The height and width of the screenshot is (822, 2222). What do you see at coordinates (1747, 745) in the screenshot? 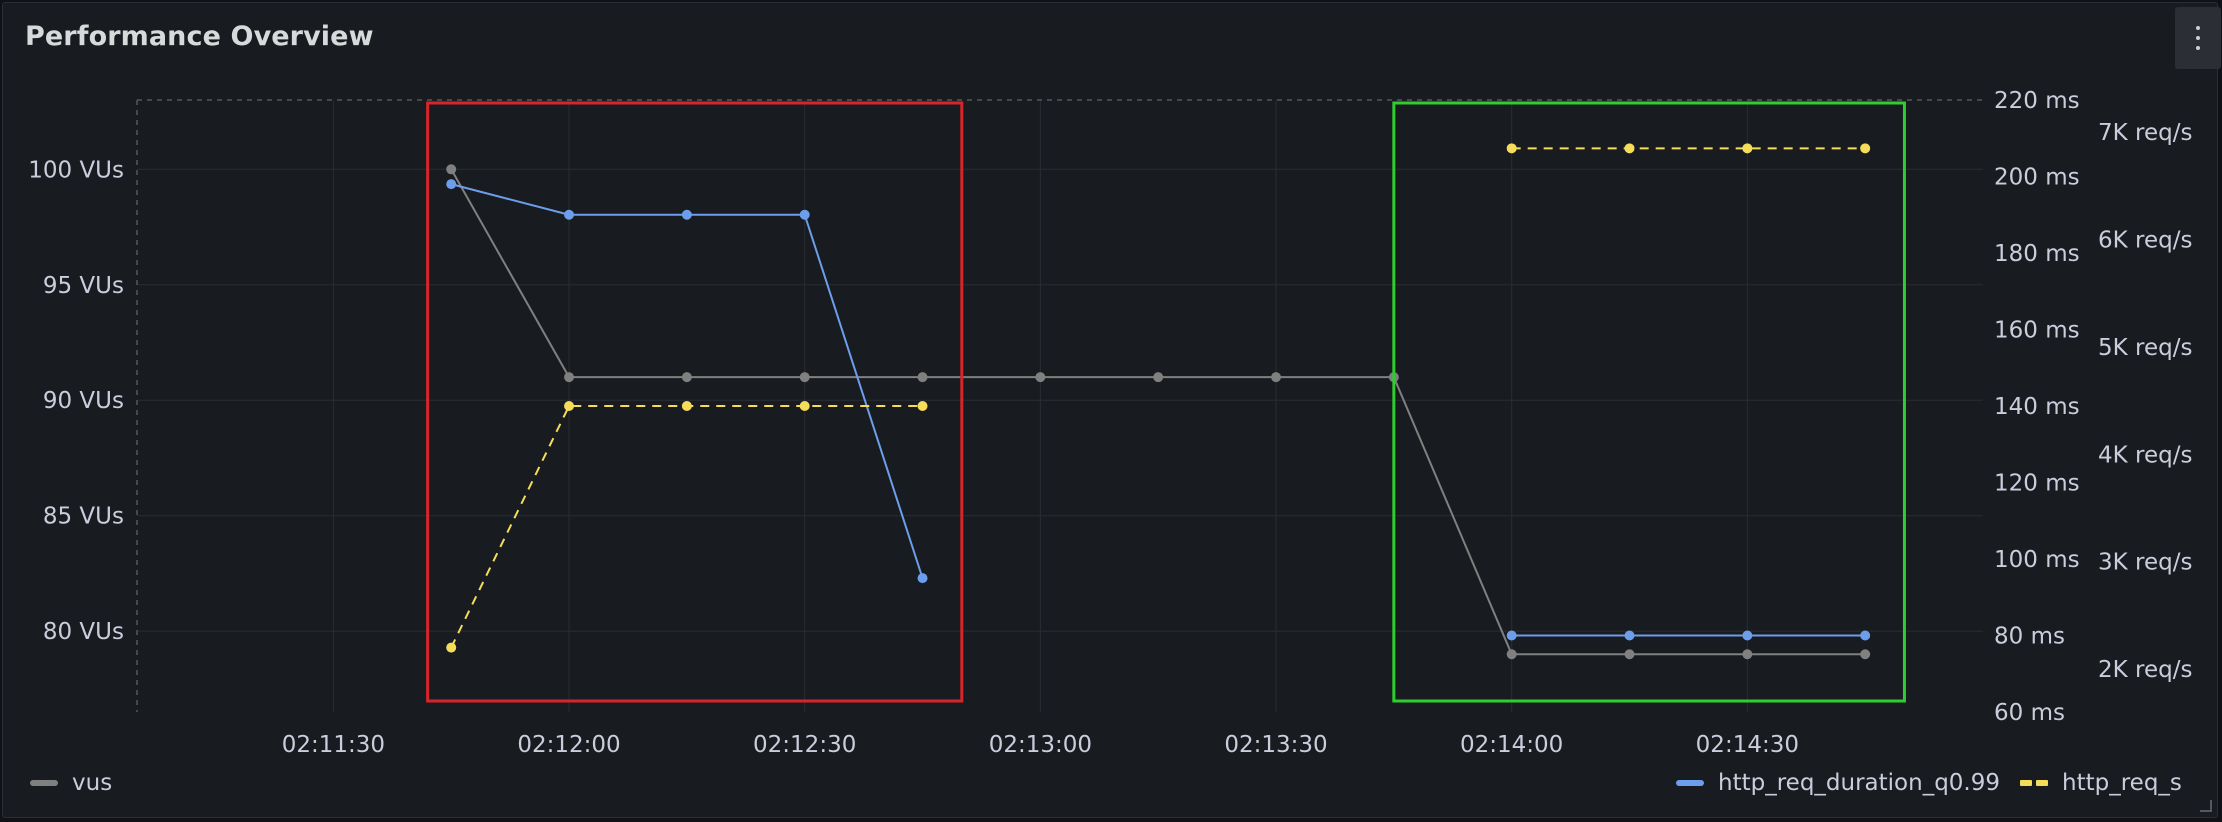
I see `x-tick-label: 02:14:30` at bounding box center [1747, 745].